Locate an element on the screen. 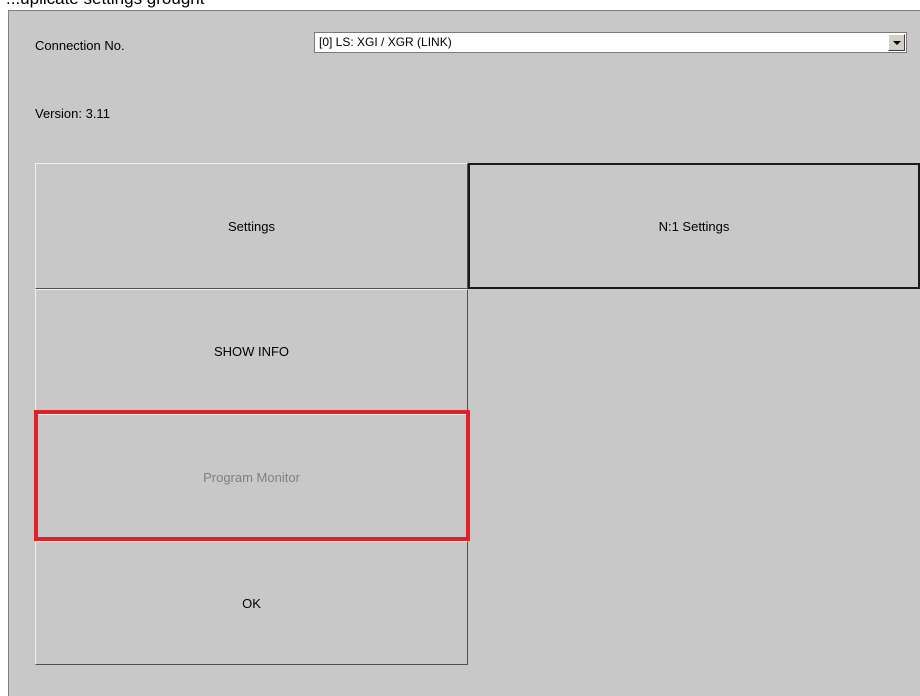 This screenshot has width=920, height=696. settings-button-label: Settings is located at coordinates (251, 226).